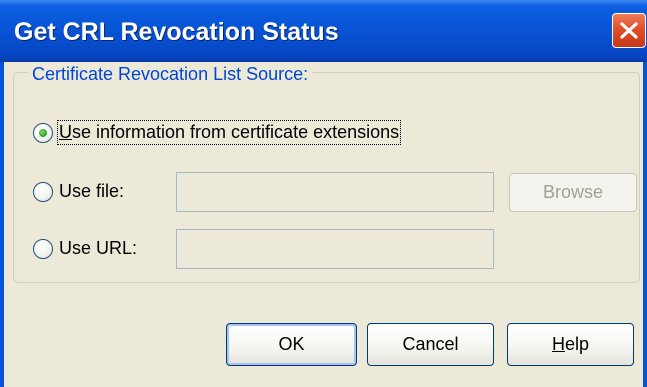 This screenshot has width=647, height=387. Describe the element at coordinates (558, 344) in the screenshot. I see `mnemonic-h: H` at that location.